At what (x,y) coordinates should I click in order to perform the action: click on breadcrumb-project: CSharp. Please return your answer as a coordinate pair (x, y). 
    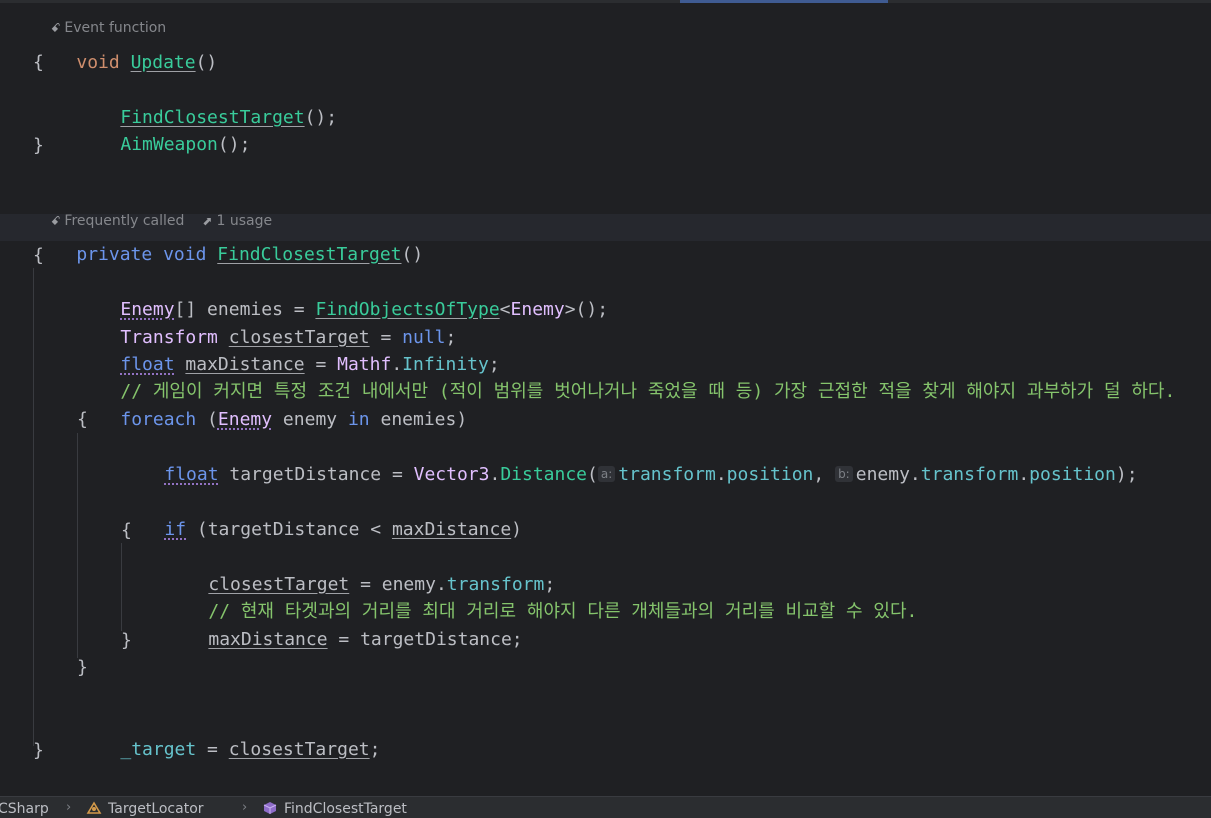
    Looking at the image, I should click on (24, 809).